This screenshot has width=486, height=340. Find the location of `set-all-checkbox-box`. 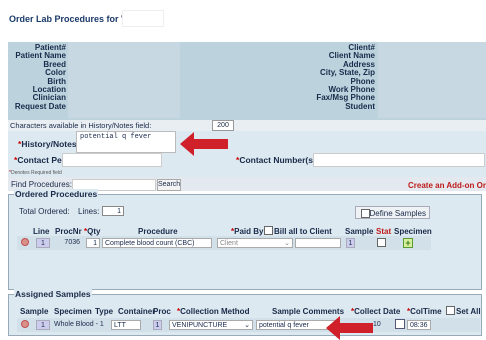

set-all-checkbox-box is located at coordinates (450, 311).